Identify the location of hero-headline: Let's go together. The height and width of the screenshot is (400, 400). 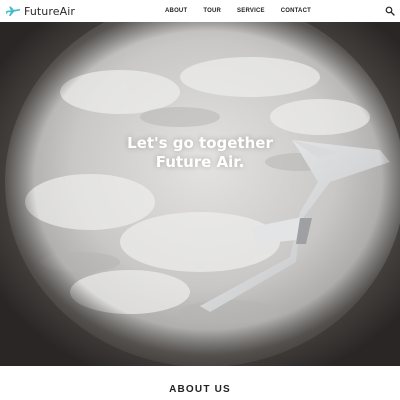
(200, 143).